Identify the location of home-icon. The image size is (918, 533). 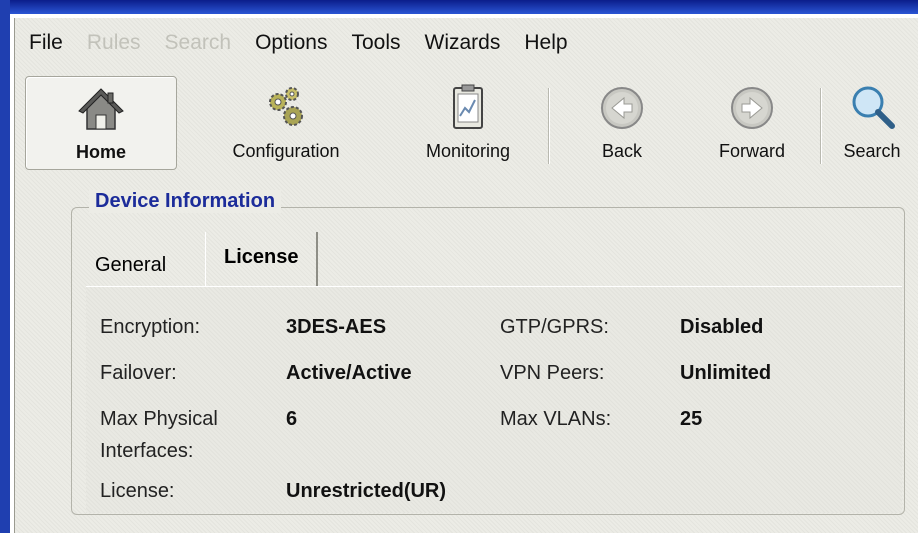
(101, 109).